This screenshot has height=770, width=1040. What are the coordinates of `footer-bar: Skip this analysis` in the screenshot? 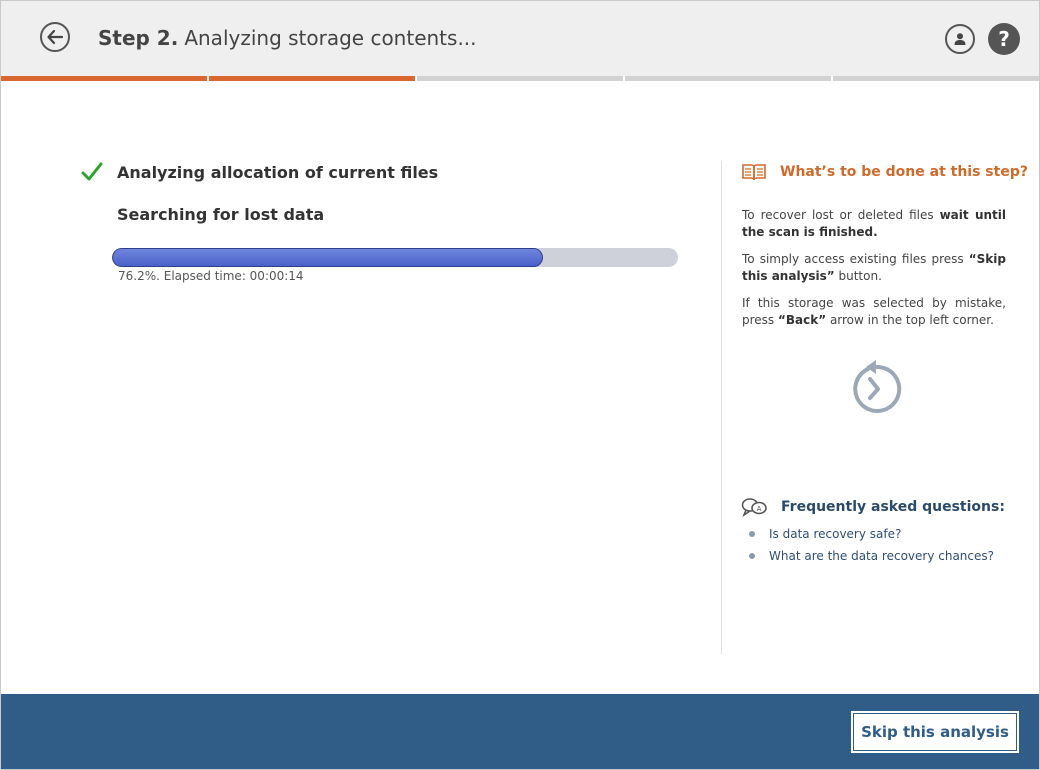 It's located at (520, 731).